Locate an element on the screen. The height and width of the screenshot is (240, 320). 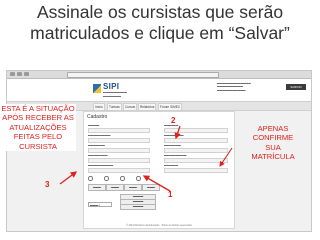
arrow-right is located at coordinates (226, 157).